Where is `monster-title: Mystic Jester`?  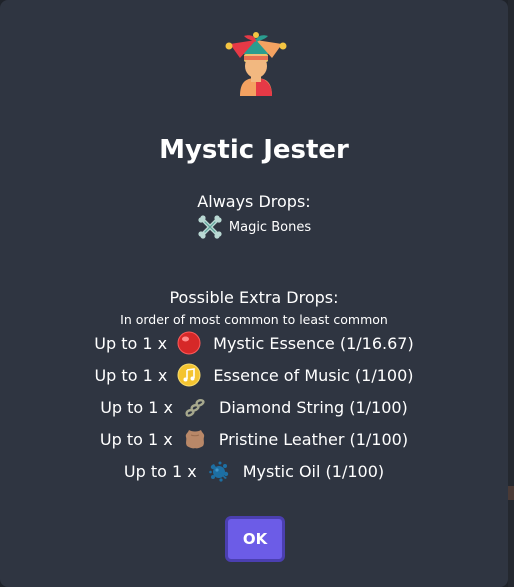 monster-title: Mystic Jester is located at coordinates (254, 150).